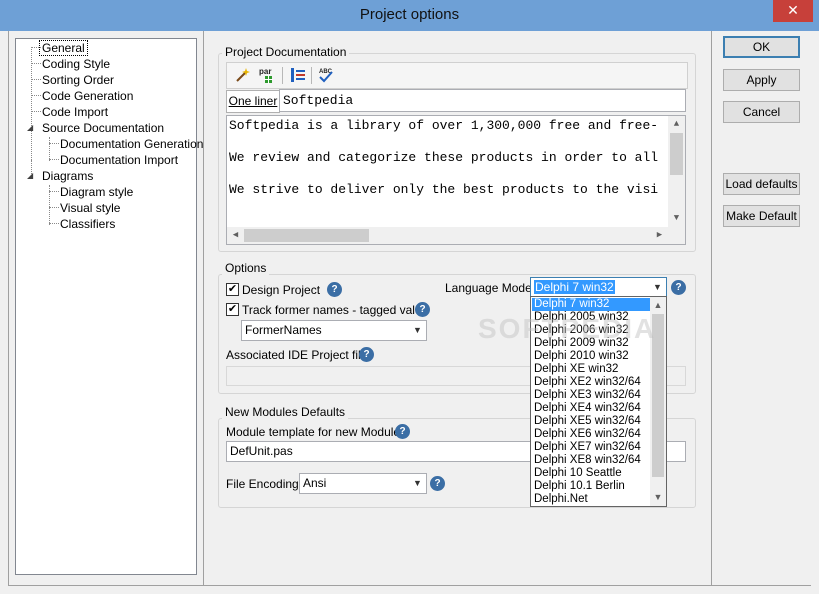 This screenshot has height=594, width=819. What do you see at coordinates (246, 268) in the screenshot?
I see `options-title: Options` at bounding box center [246, 268].